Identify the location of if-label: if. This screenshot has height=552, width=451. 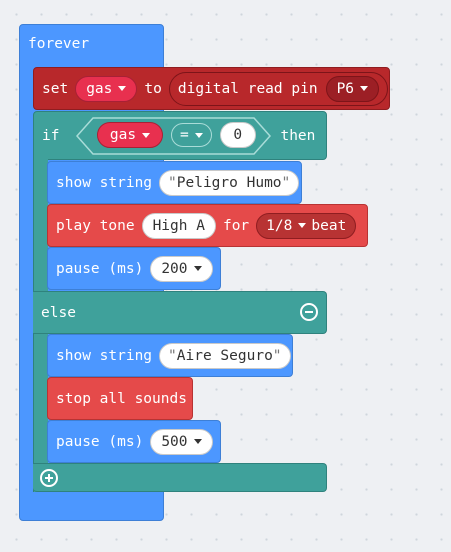
(51, 135).